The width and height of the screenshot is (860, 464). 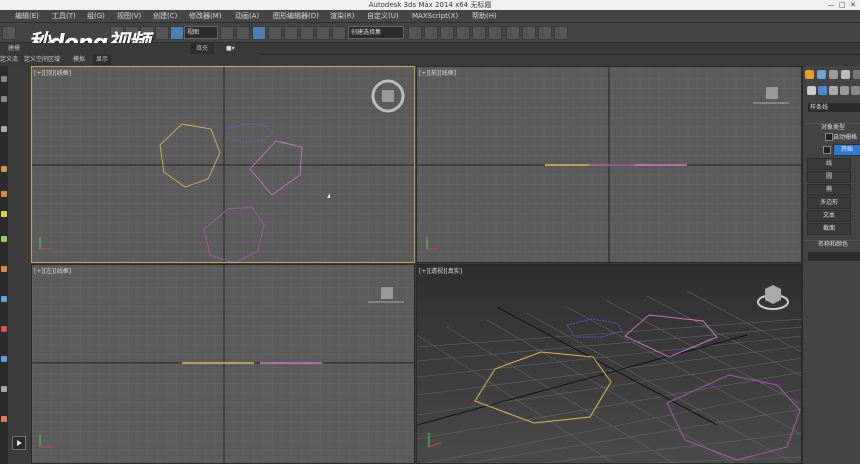 I want to click on hierarchy-tab-icon, so click(x=833, y=74).